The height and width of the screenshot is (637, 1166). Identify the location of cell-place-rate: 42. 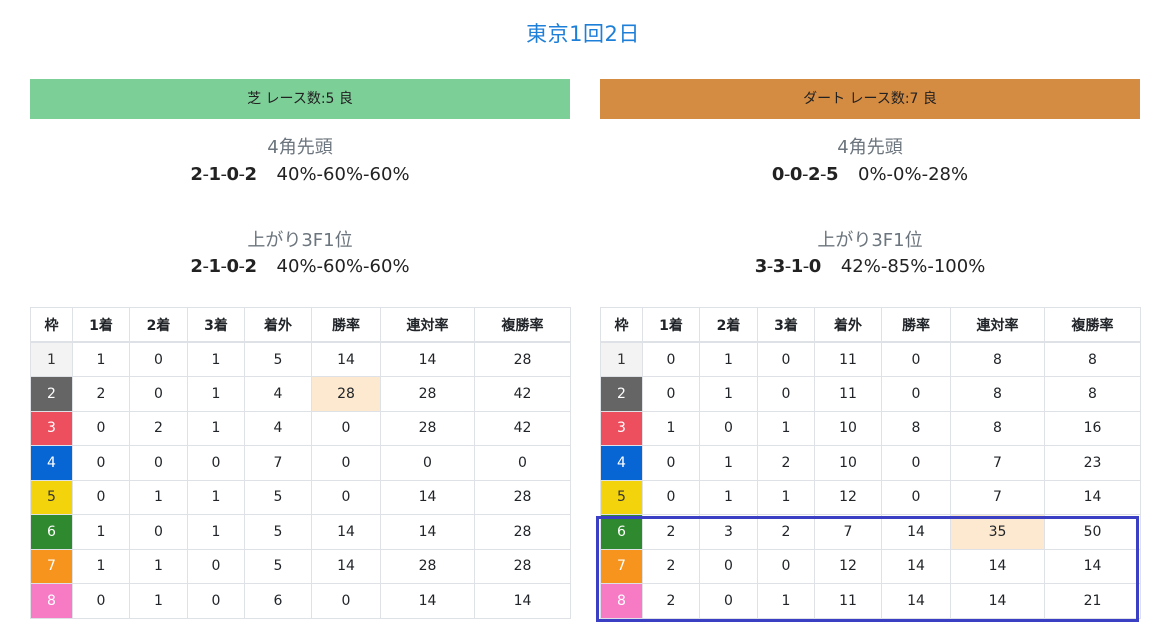
(522, 428).